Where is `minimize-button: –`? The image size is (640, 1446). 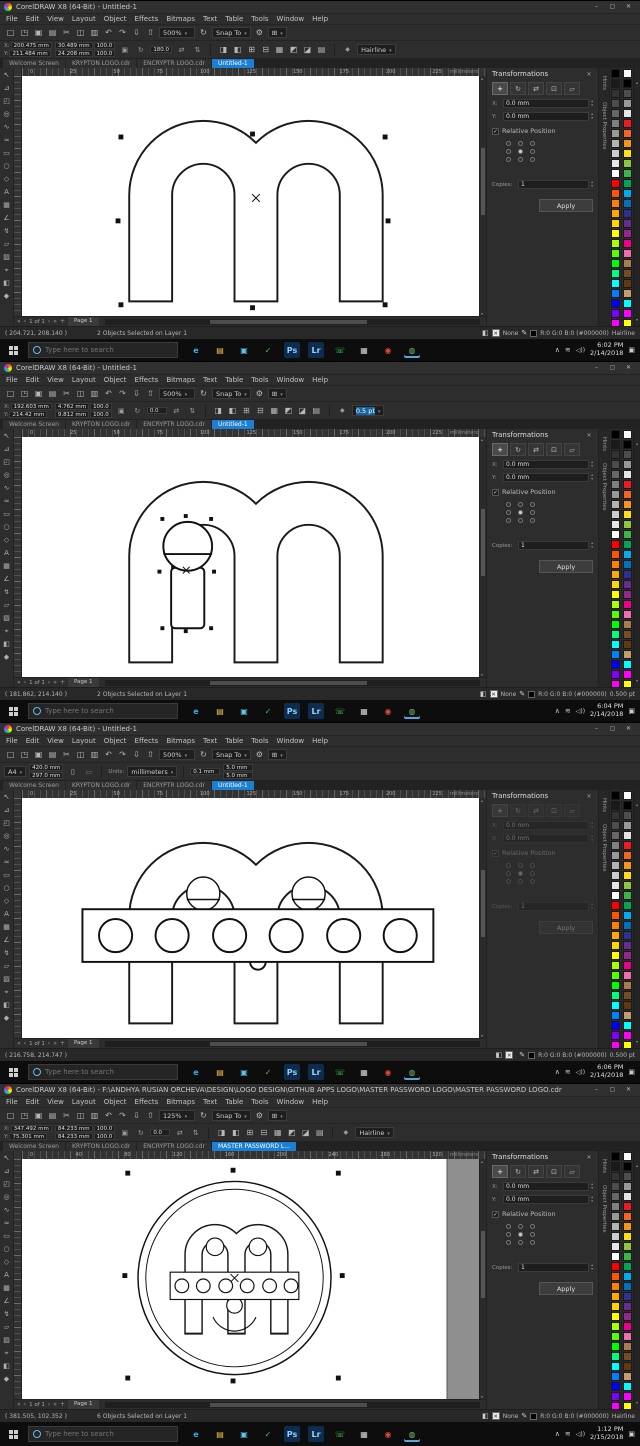 minimize-button: – is located at coordinates (596, 1090).